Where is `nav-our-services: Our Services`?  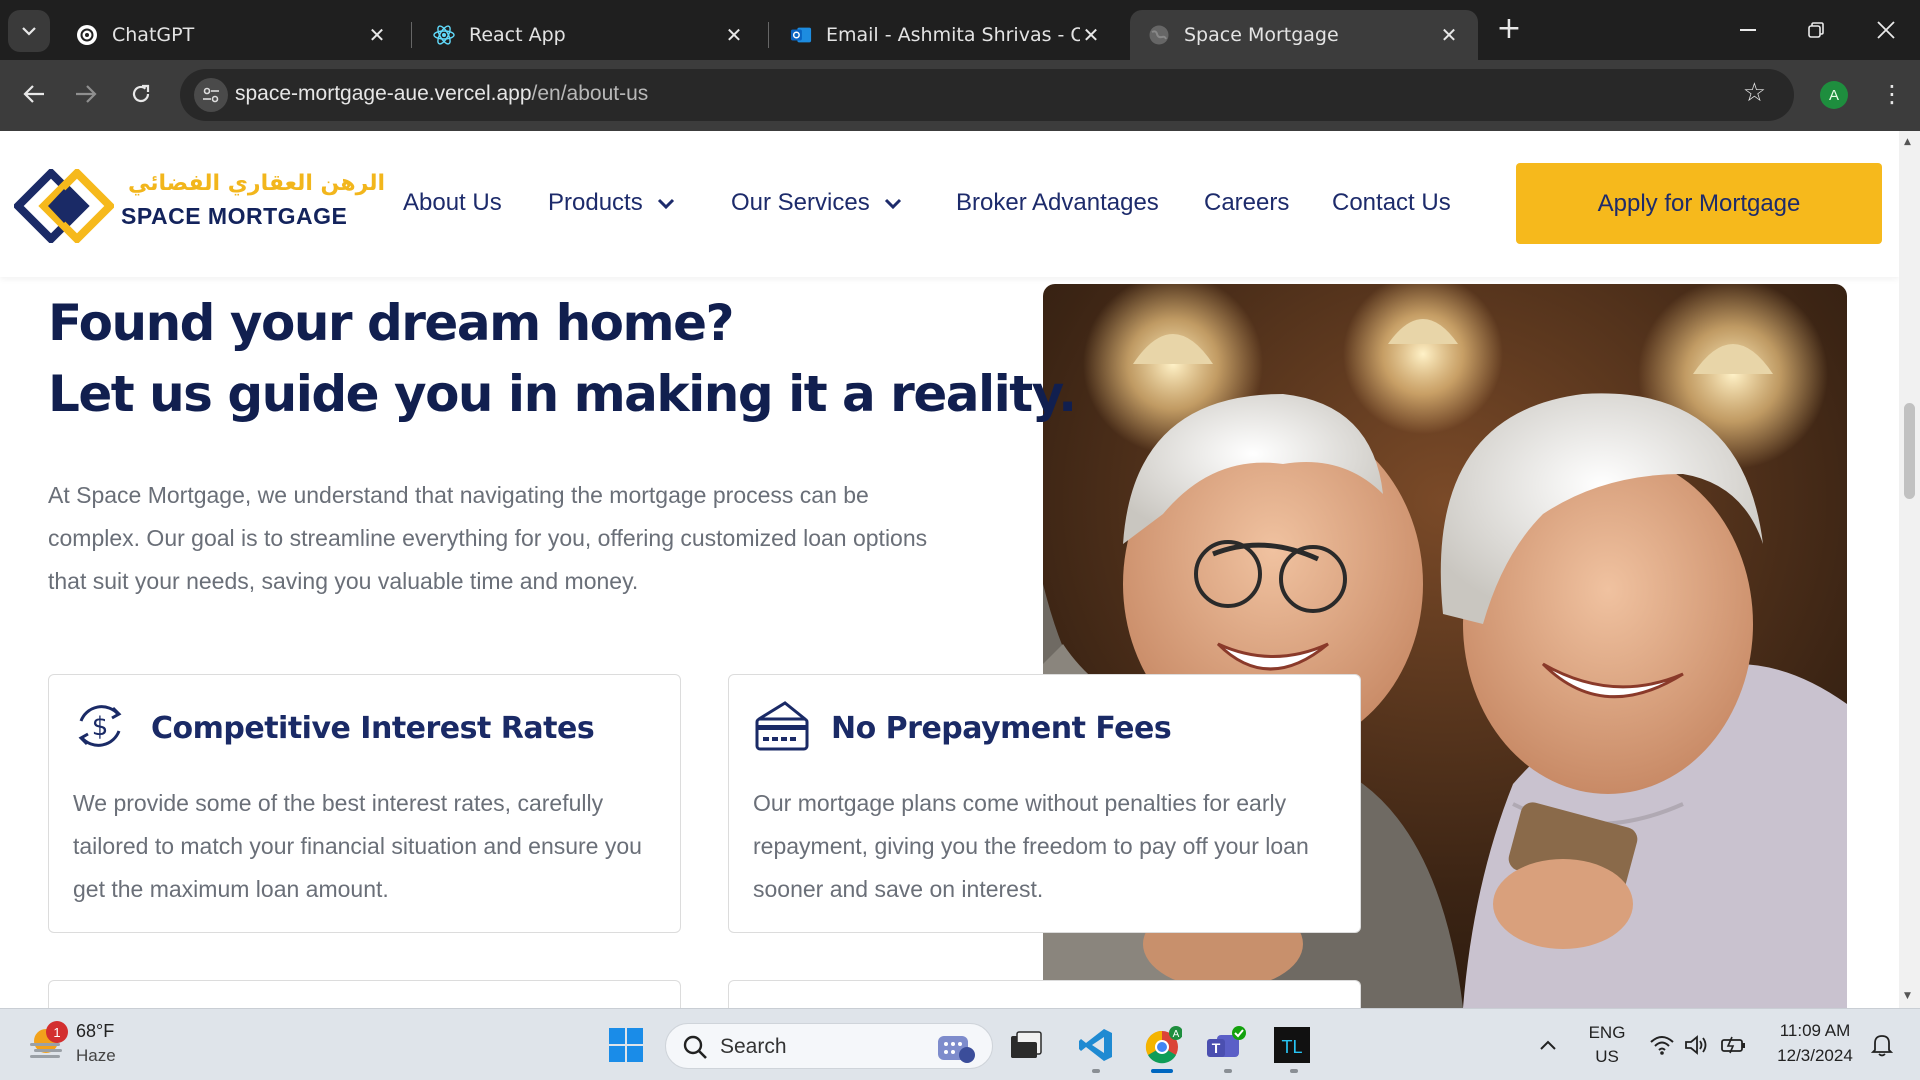 nav-our-services: Our Services is located at coordinates (816, 203).